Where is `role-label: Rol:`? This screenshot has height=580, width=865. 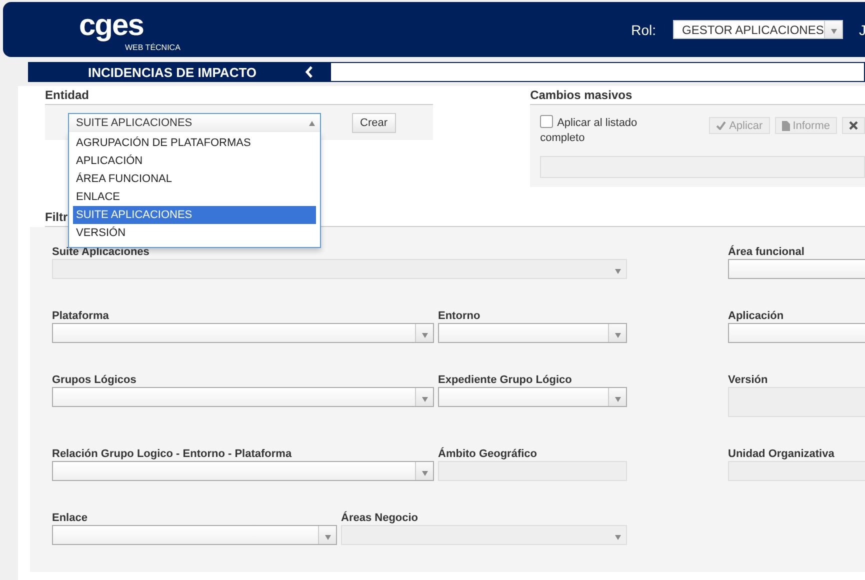 role-label: Rol: is located at coordinates (643, 30).